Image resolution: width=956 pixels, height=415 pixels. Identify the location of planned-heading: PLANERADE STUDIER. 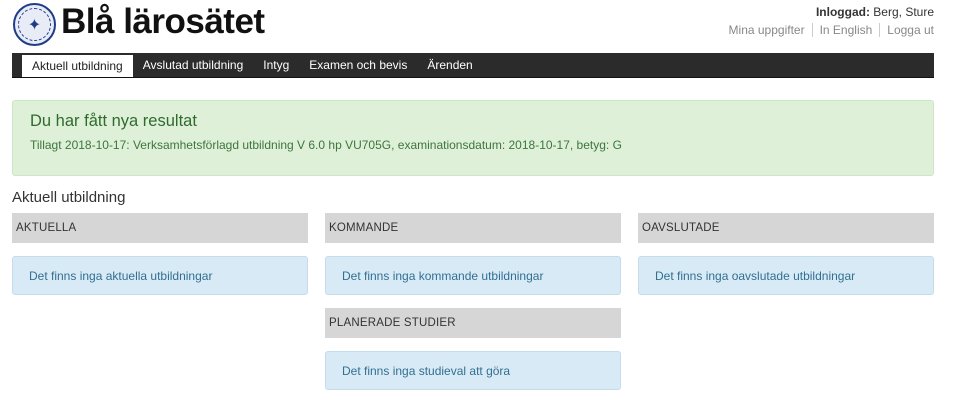
(473, 323).